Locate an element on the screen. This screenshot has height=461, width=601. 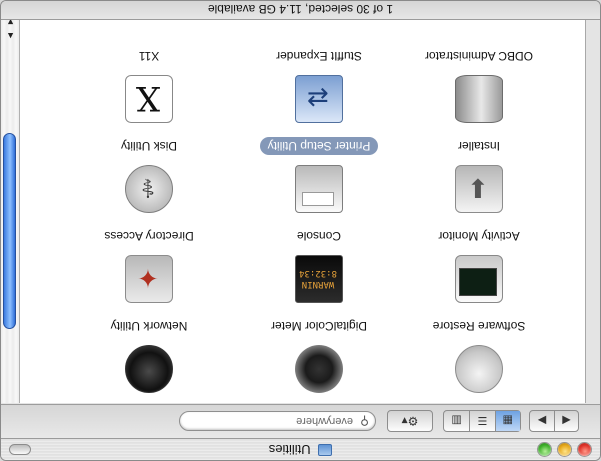
x11-icon: X is located at coordinates (149, 99).